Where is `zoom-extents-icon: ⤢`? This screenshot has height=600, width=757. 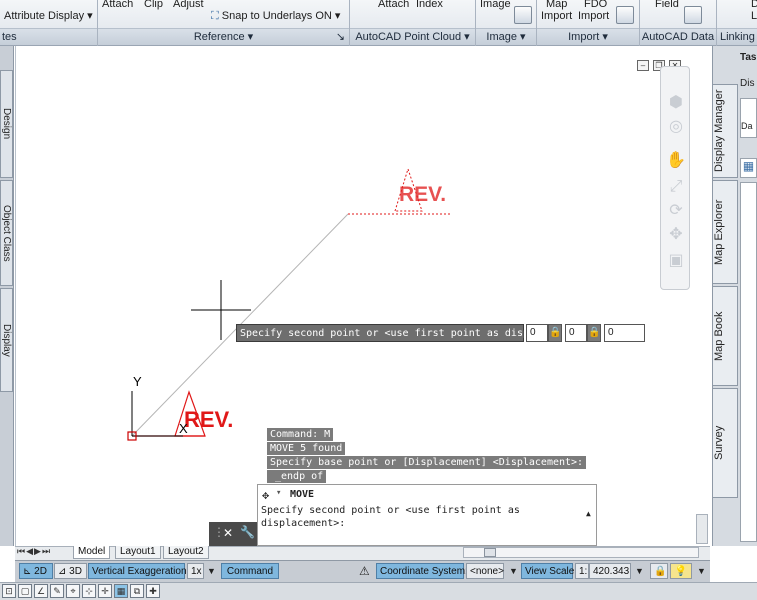 zoom-extents-icon: ⤢ is located at coordinates (676, 187).